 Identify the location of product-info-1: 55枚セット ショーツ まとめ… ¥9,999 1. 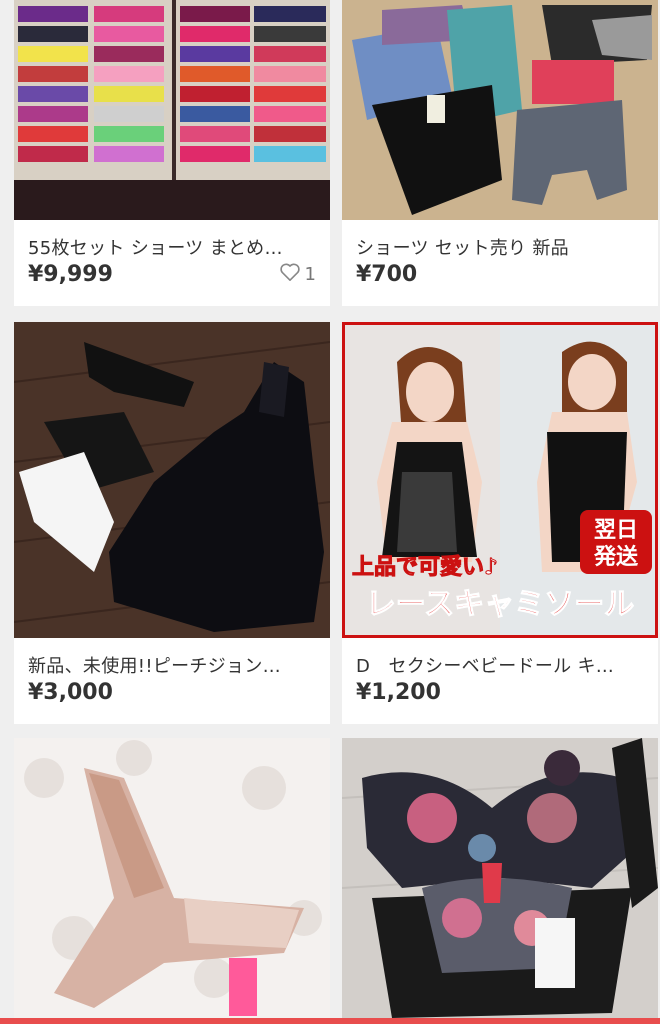
(172, 263).